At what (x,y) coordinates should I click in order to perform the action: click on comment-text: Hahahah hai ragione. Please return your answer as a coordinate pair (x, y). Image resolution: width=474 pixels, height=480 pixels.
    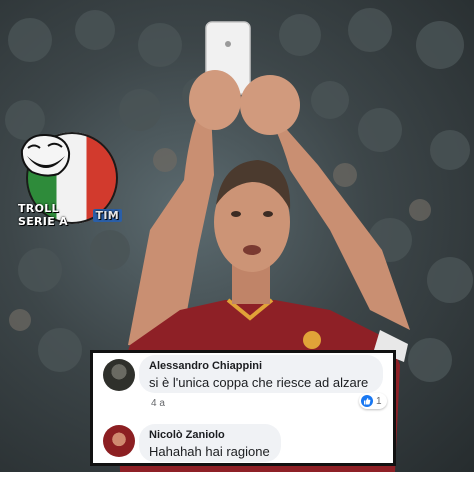
    Looking at the image, I should click on (209, 451).